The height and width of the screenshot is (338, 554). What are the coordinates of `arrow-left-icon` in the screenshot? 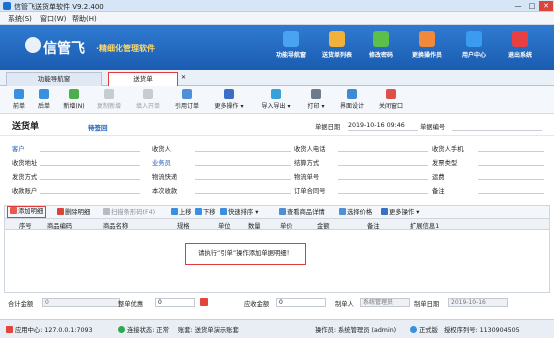 It's located at (19, 94).